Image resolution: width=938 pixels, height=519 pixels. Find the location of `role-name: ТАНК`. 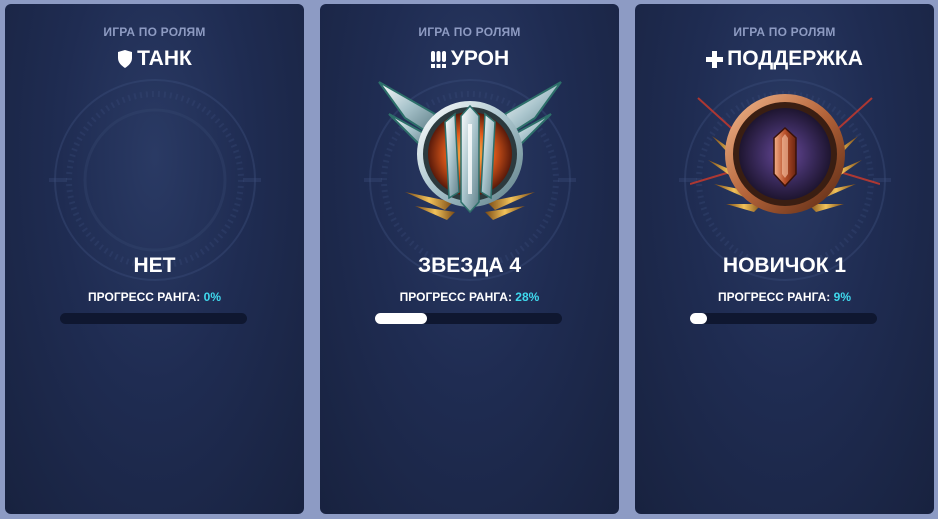

role-name: ТАНК is located at coordinates (164, 58).